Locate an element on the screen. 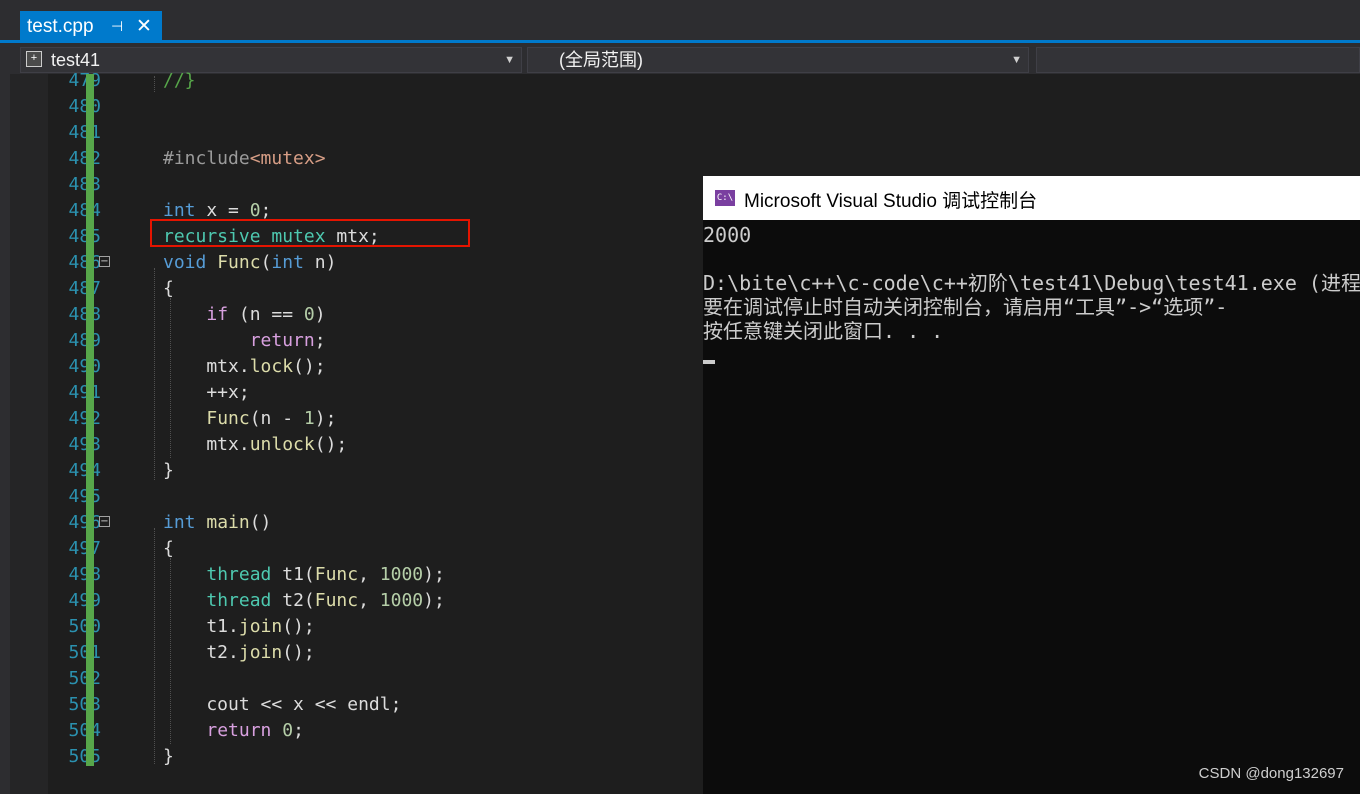 The image size is (1360, 794). code-token: ) is located at coordinates (320, 314).